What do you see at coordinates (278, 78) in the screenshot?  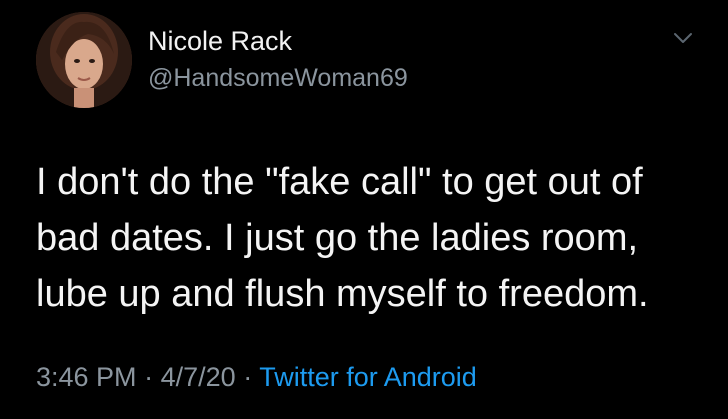 I see `author-handle: @HandsomeWoman69` at bounding box center [278, 78].